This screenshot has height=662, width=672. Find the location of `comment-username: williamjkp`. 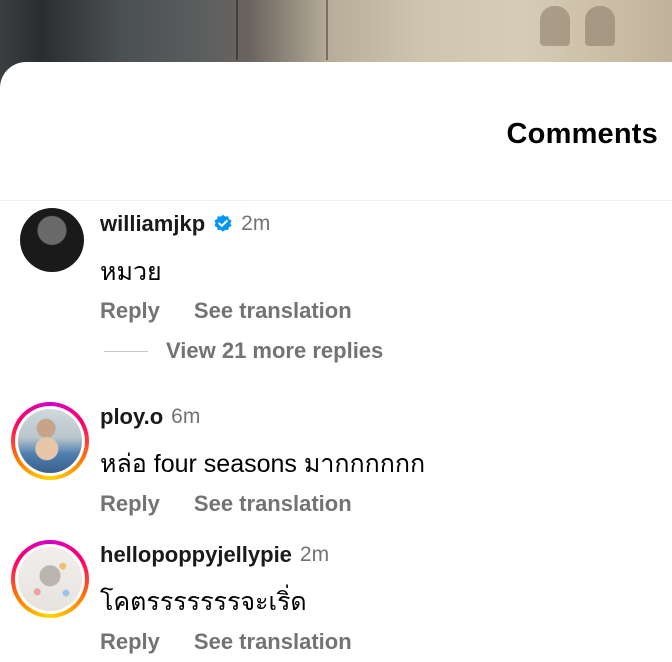

comment-username: williamjkp is located at coordinates (152, 224).